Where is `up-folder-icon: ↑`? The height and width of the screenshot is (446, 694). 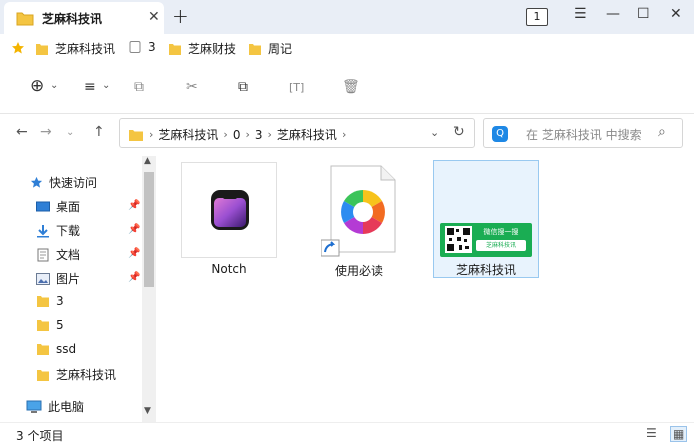
up-folder-icon: ↑ is located at coordinates (99, 132).